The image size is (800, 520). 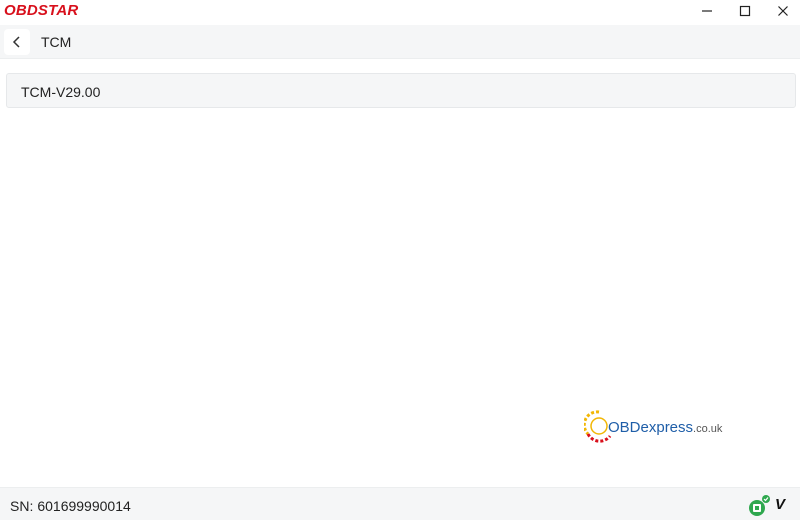 I want to click on watermark-brand: OBDexpress, so click(x=651, y=427).